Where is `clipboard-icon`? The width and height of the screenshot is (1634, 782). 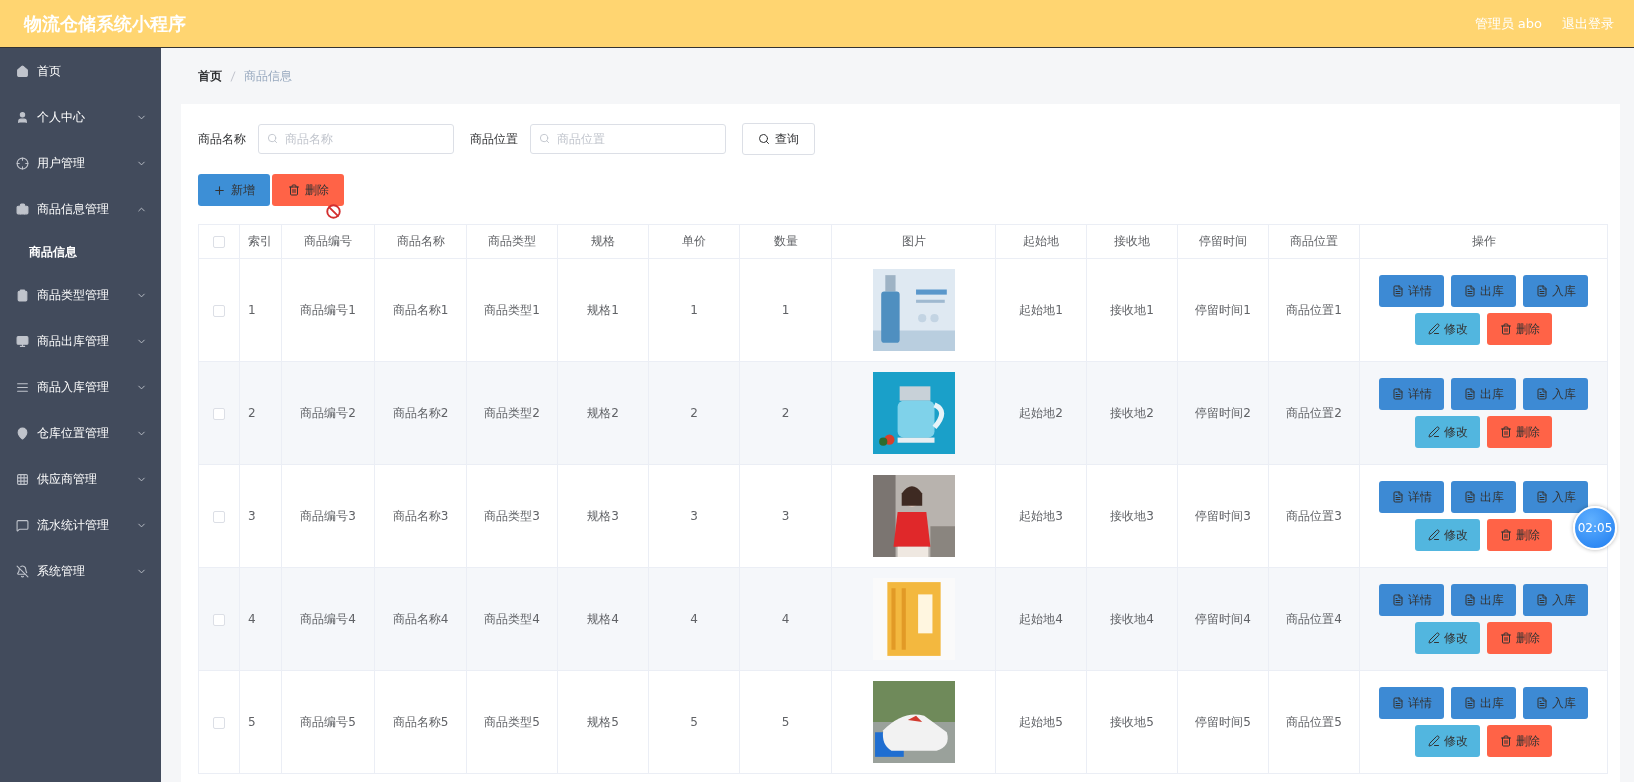
clipboard-icon is located at coordinates (22, 295).